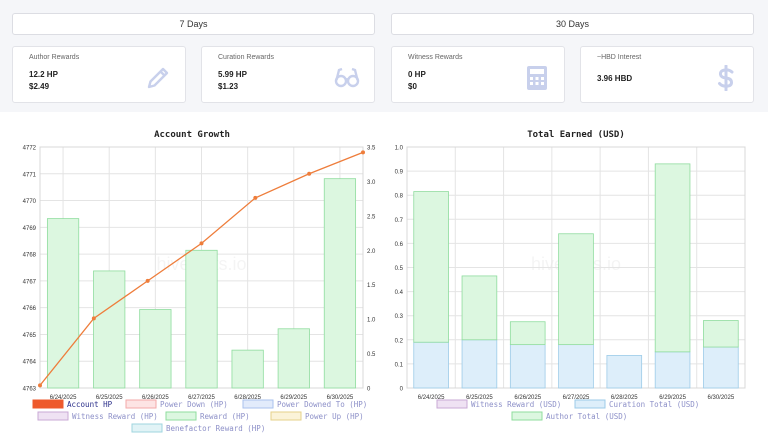 The image size is (768, 437). What do you see at coordinates (30, 336) in the screenshot?
I see `y-tick-label-left: 4765` at bounding box center [30, 336].